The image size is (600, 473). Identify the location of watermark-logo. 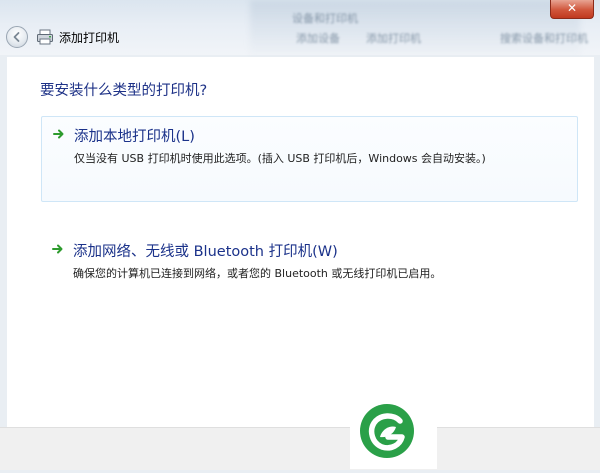
(393, 431).